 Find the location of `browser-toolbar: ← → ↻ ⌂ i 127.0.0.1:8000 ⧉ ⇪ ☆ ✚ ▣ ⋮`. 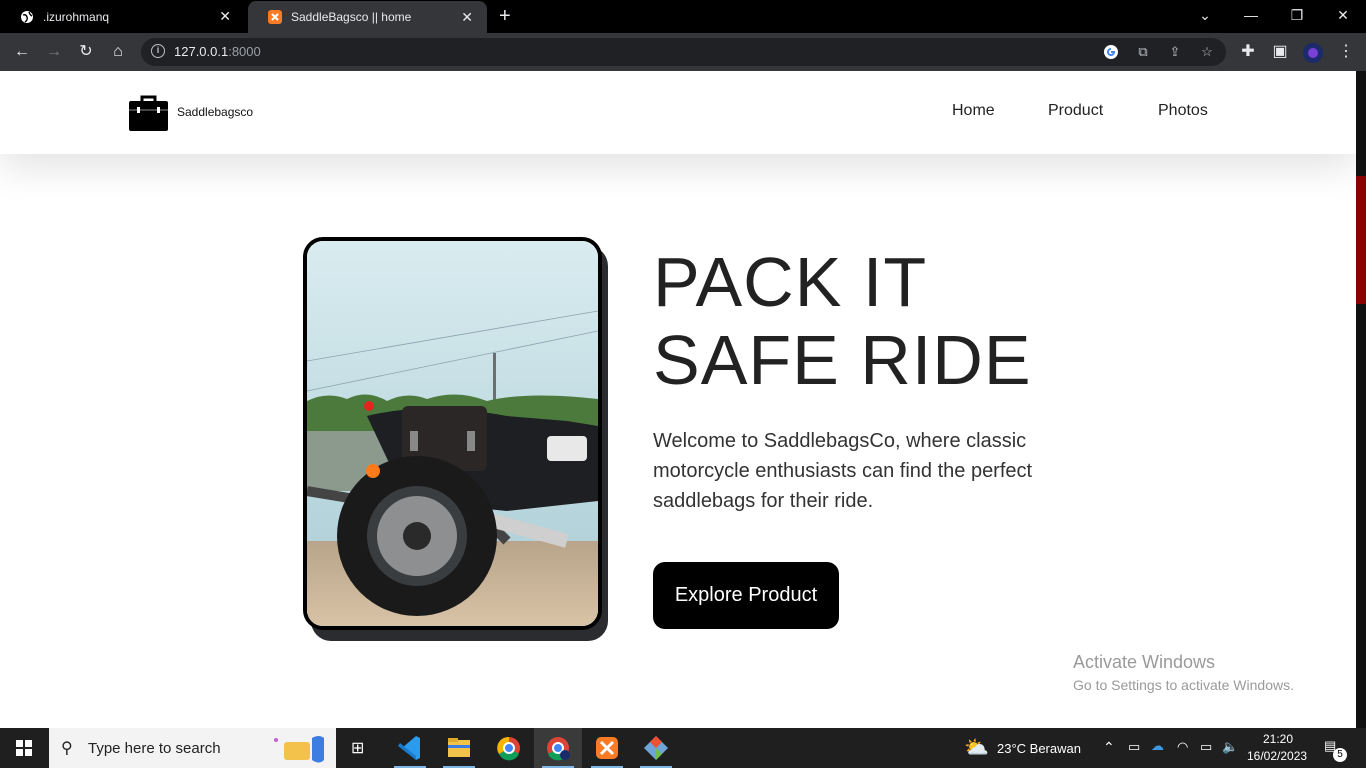

browser-toolbar: ← → ↻ ⌂ i 127.0.0.1:8000 ⧉ ⇪ ☆ ✚ ▣ ⋮ is located at coordinates (683, 52).